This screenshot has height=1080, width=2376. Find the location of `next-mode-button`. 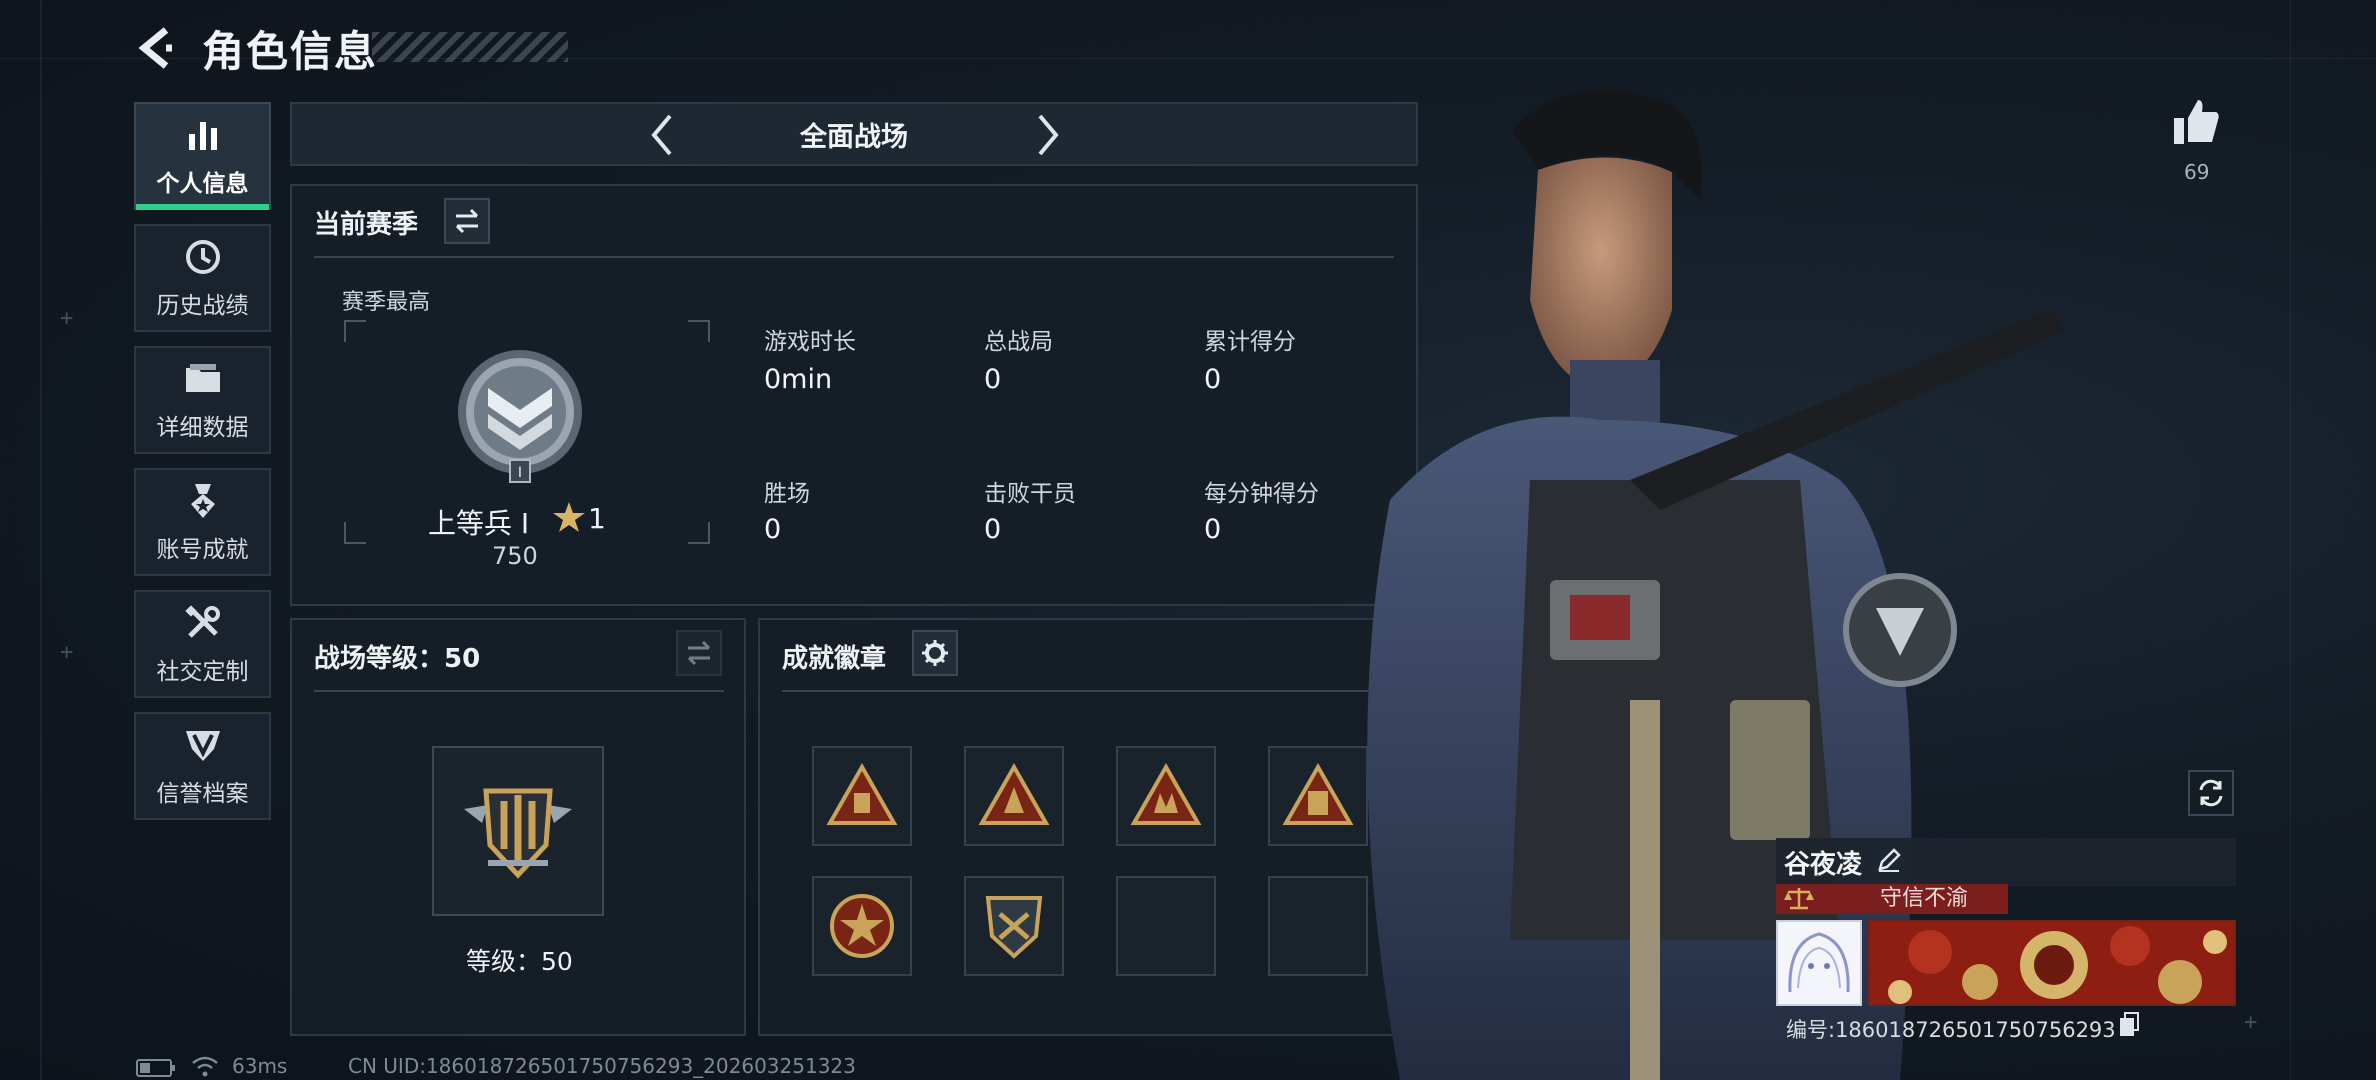

next-mode-button is located at coordinates (1047, 135).